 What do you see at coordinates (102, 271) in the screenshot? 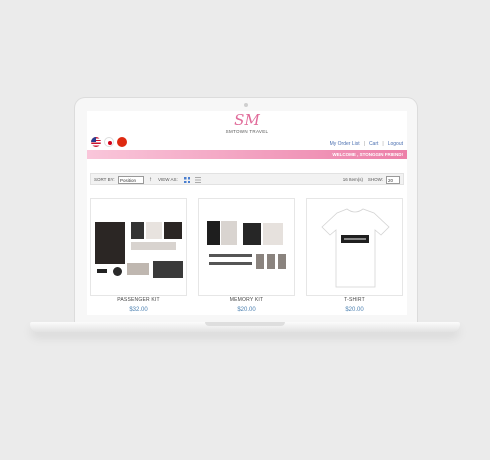
I see `tag-image` at bounding box center [102, 271].